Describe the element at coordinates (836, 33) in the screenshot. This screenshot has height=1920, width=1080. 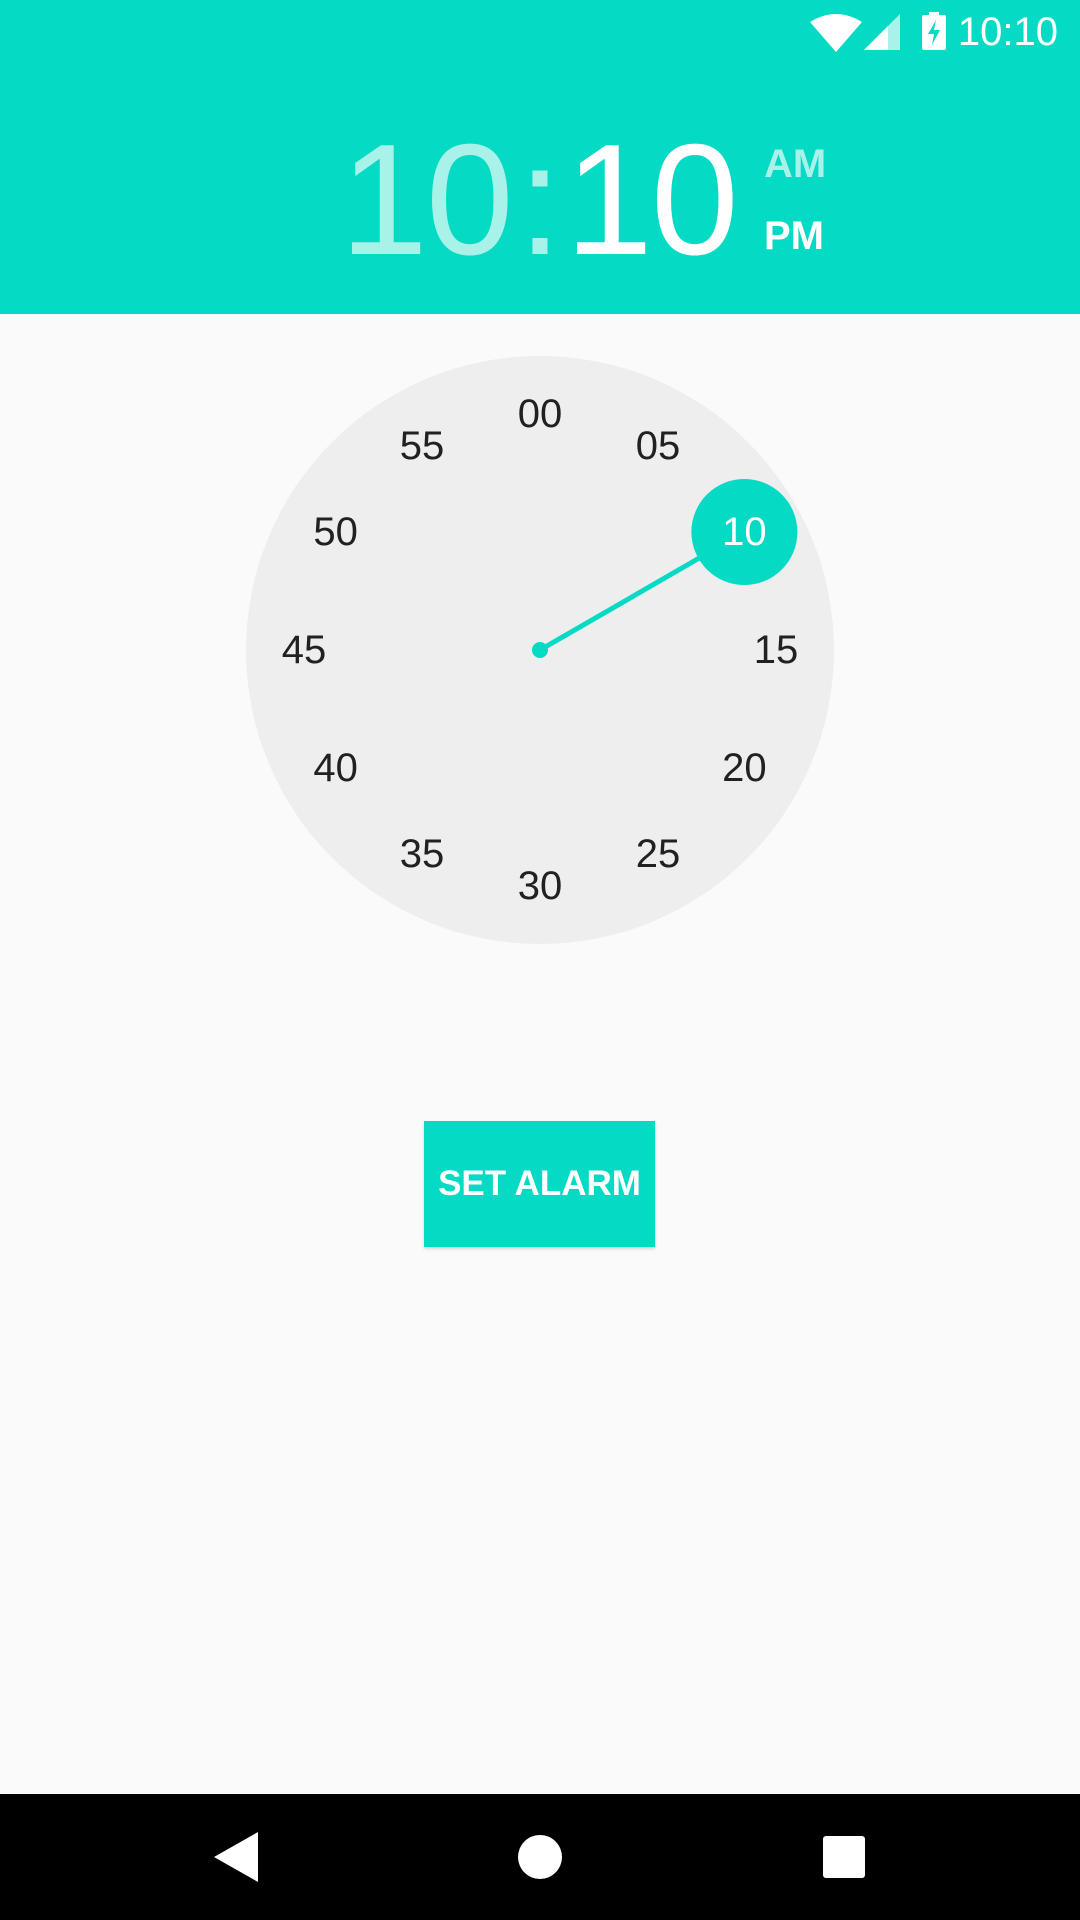
I see `wifi-icon` at that location.